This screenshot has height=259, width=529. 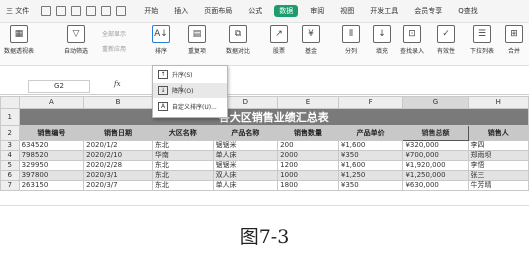 I want to click on table-cell: ¥630,000, so click(x=435, y=185).